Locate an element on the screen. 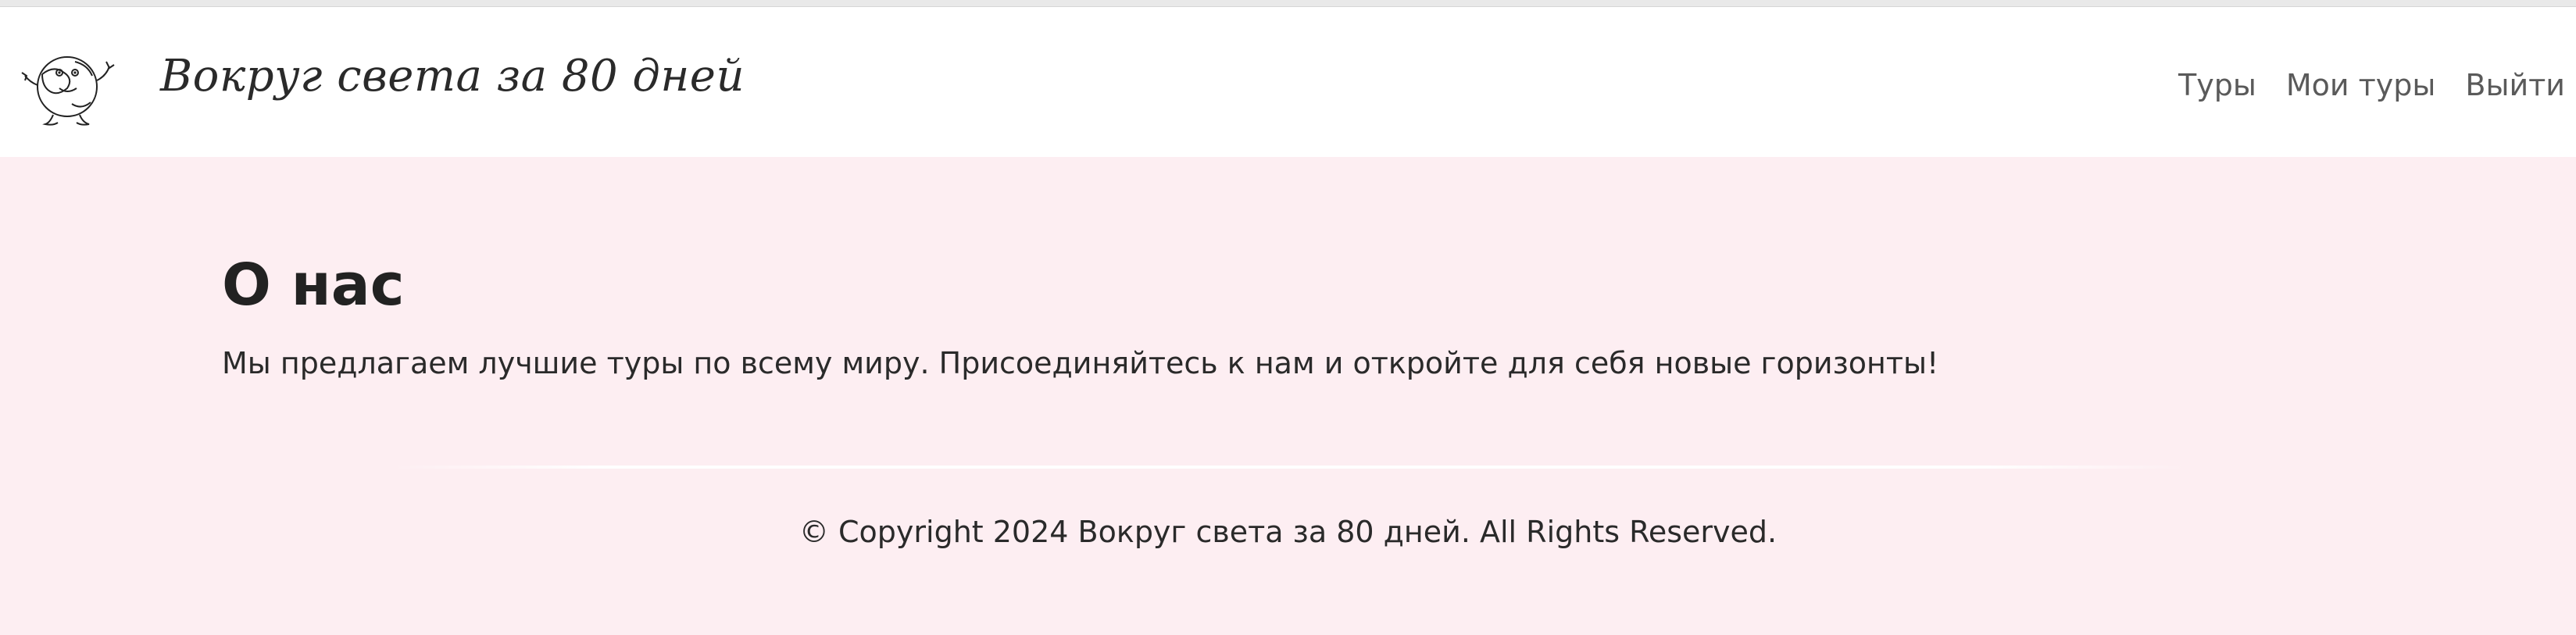 This screenshot has height=635, width=2576. footer-divider is located at coordinates (1289, 467).